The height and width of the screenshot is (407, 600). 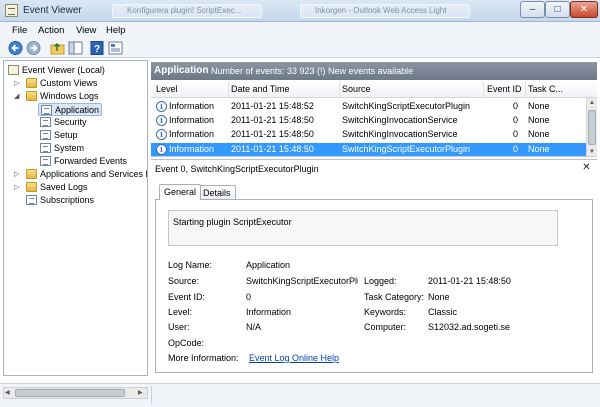 I want to click on menu-bar: File Action View Help, so click(x=300, y=30).